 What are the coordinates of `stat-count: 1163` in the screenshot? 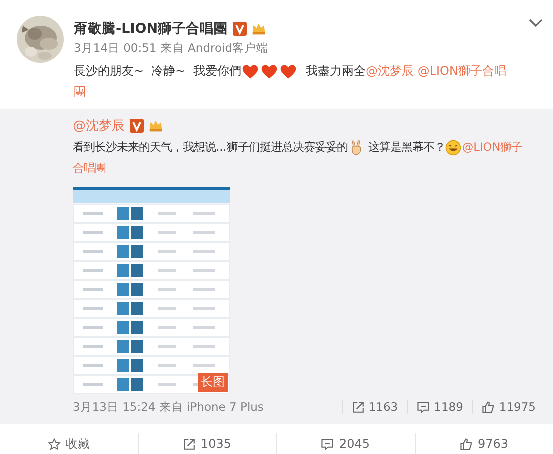 It's located at (383, 407).